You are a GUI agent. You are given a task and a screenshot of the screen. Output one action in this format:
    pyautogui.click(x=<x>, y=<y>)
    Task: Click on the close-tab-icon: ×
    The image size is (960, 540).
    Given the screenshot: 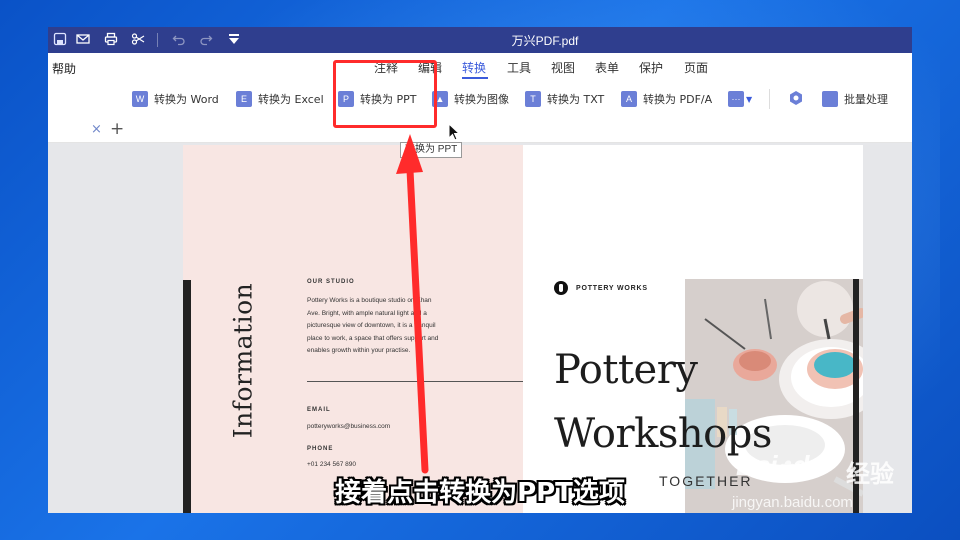 What is the action you would take?
    pyautogui.click(x=96, y=129)
    